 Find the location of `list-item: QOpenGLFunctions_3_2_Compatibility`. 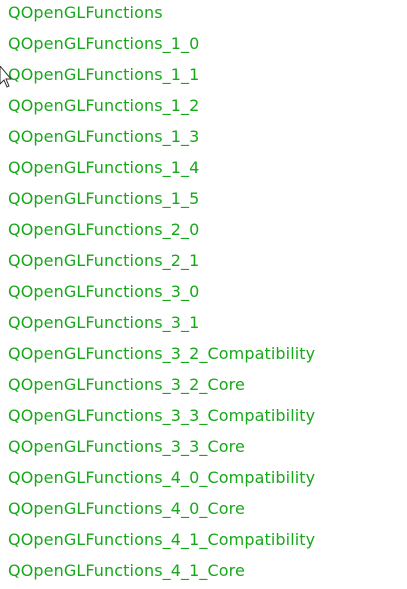

list-item: QOpenGLFunctions_3_2_Compatibility is located at coordinates (161, 356).